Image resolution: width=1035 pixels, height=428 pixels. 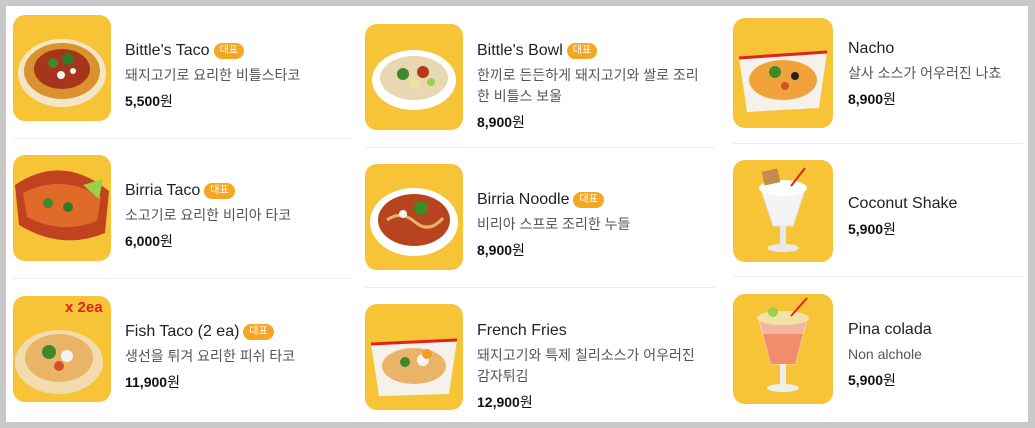 What do you see at coordinates (84, 307) in the screenshot?
I see `image-caption: x 2ea` at bounding box center [84, 307].